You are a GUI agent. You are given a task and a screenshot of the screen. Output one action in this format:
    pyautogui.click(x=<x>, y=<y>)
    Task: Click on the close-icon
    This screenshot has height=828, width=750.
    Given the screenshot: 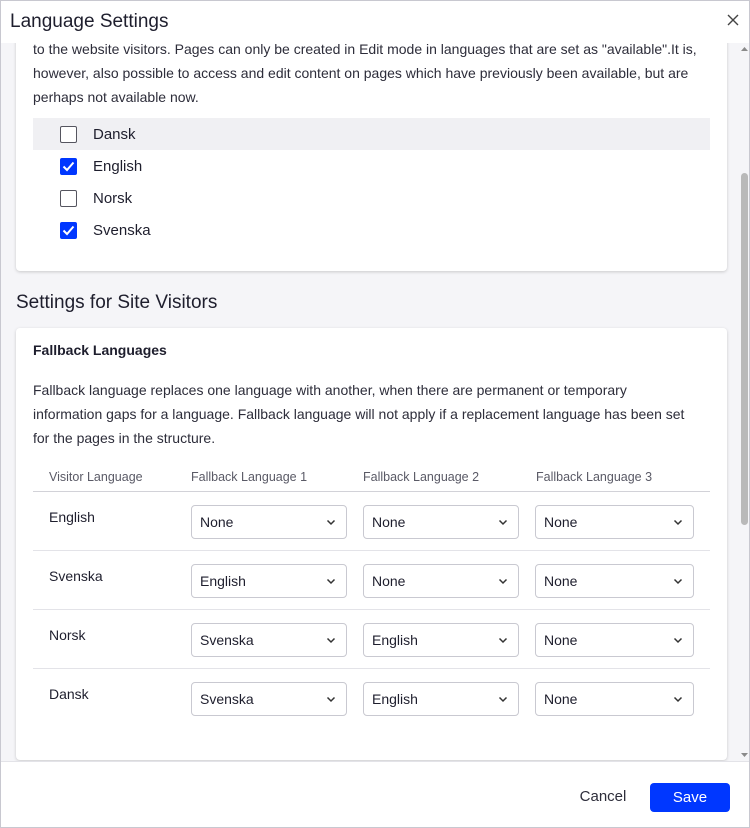 What is the action you would take?
    pyautogui.click(x=733, y=20)
    